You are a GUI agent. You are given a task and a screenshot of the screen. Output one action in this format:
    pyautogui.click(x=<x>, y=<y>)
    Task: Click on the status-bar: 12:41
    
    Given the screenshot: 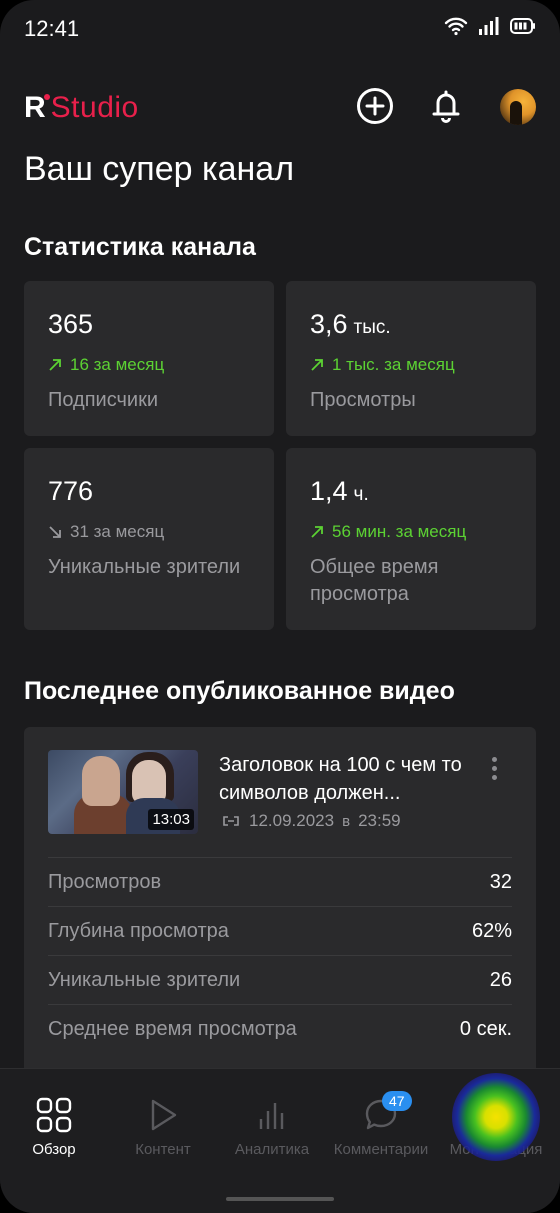 What is the action you would take?
    pyautogui.click(x=280, y=30)
    